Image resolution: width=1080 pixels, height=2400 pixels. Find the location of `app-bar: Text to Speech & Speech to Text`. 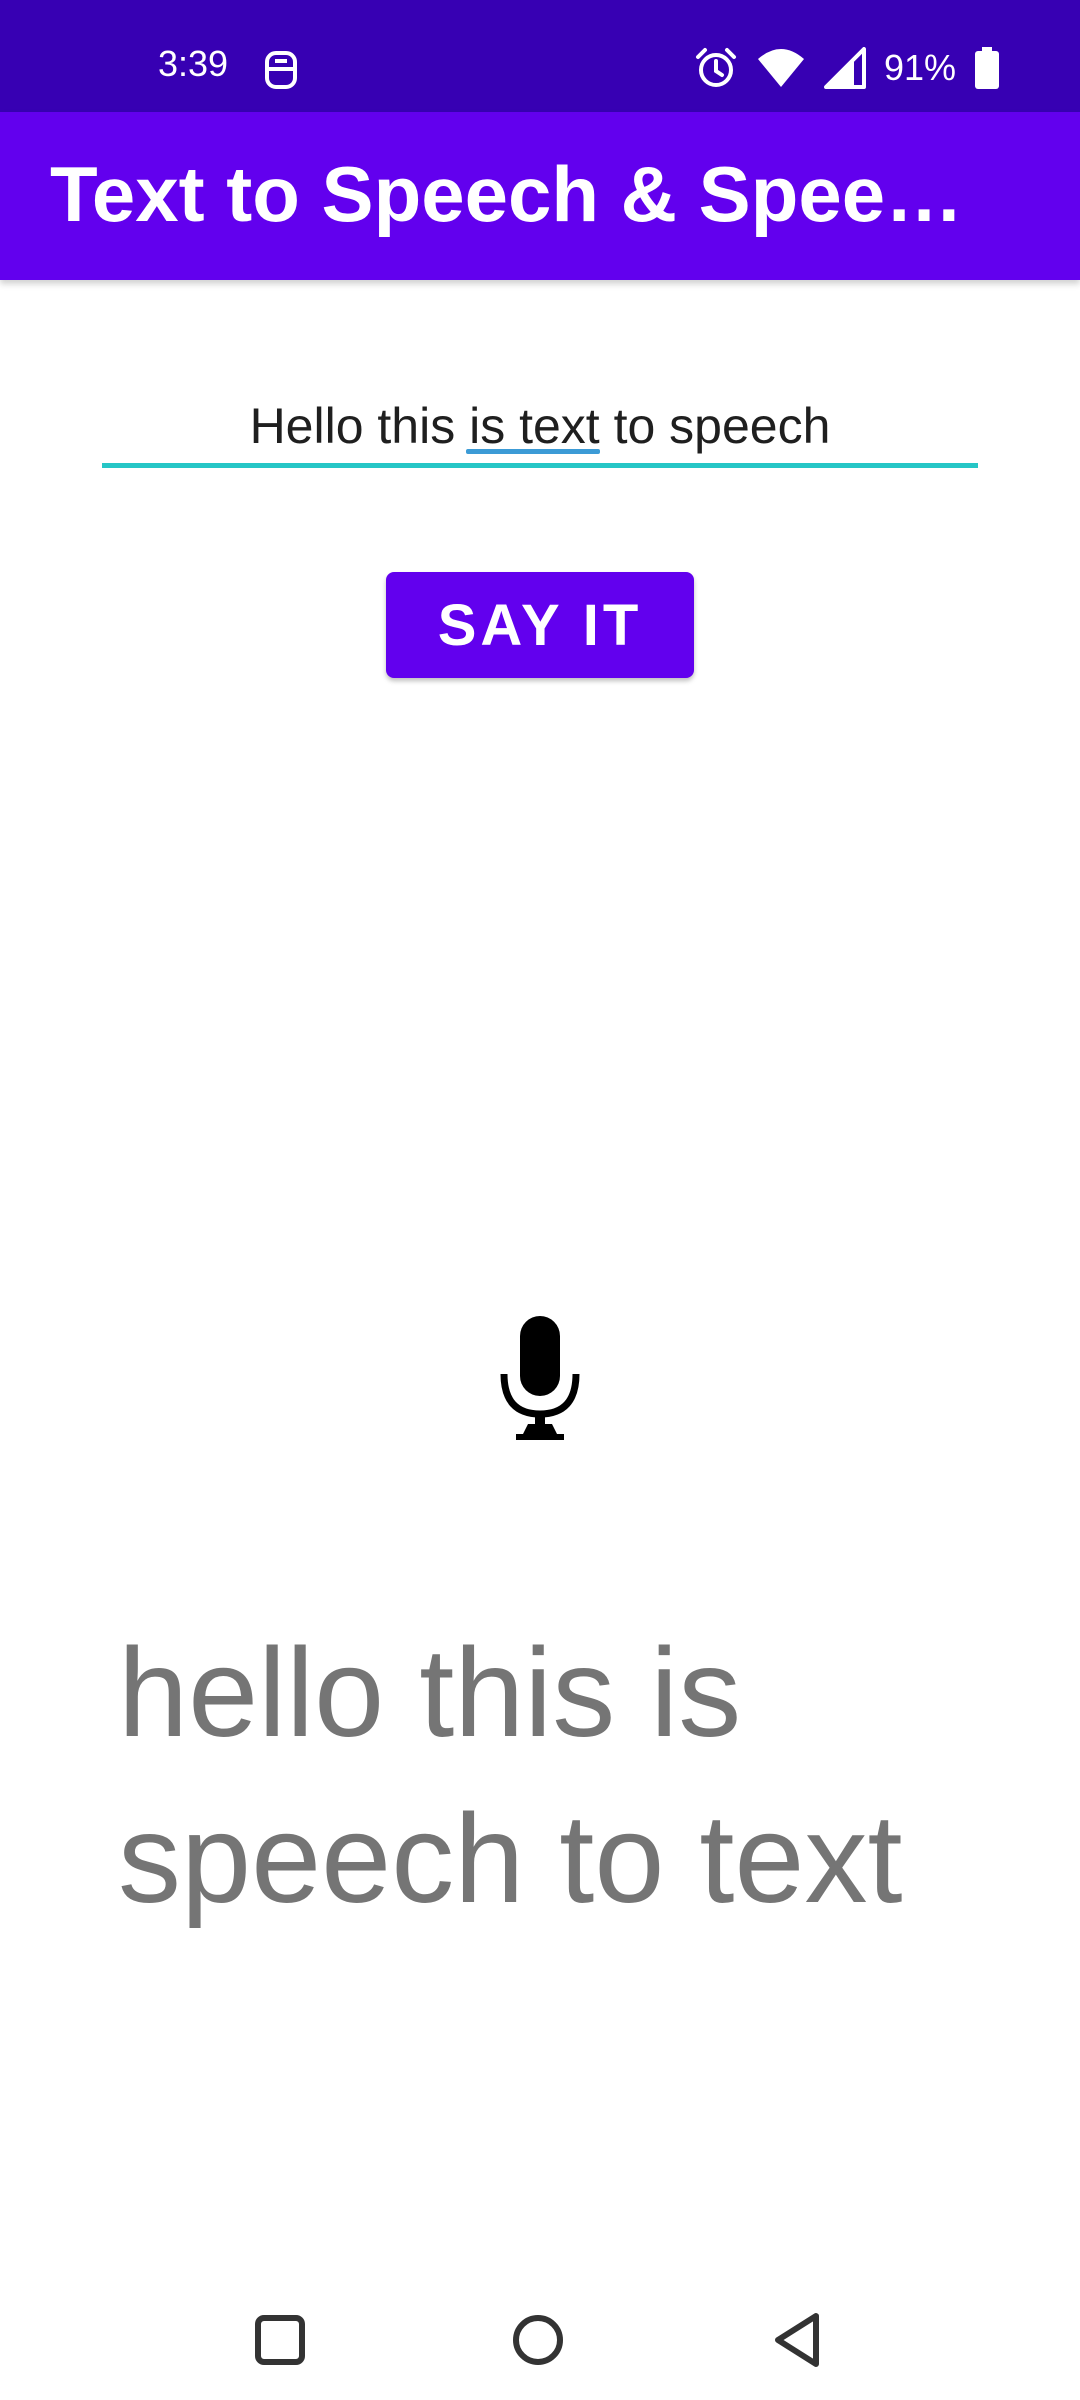

app-bar: Text to Speech & Speech to Text is located at coordinates (540, 196).